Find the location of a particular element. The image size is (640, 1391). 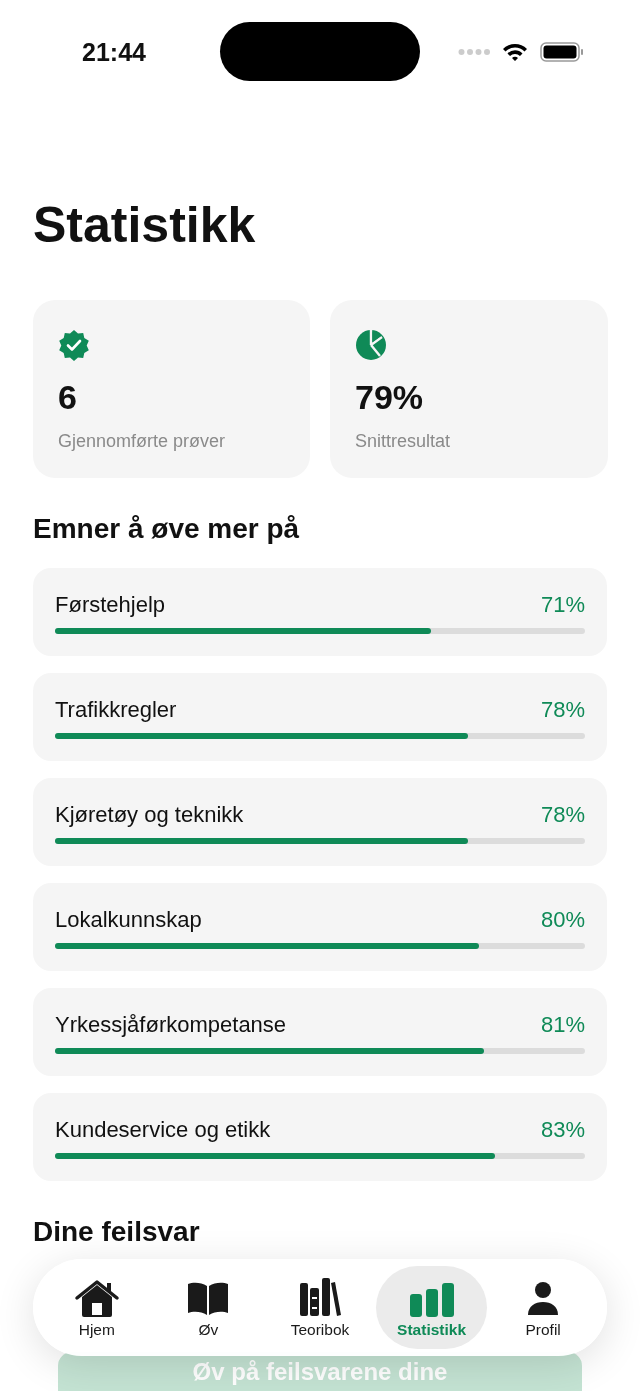

topic-name: Kjøretøy og teknikk is located at coordinates (149, 815).